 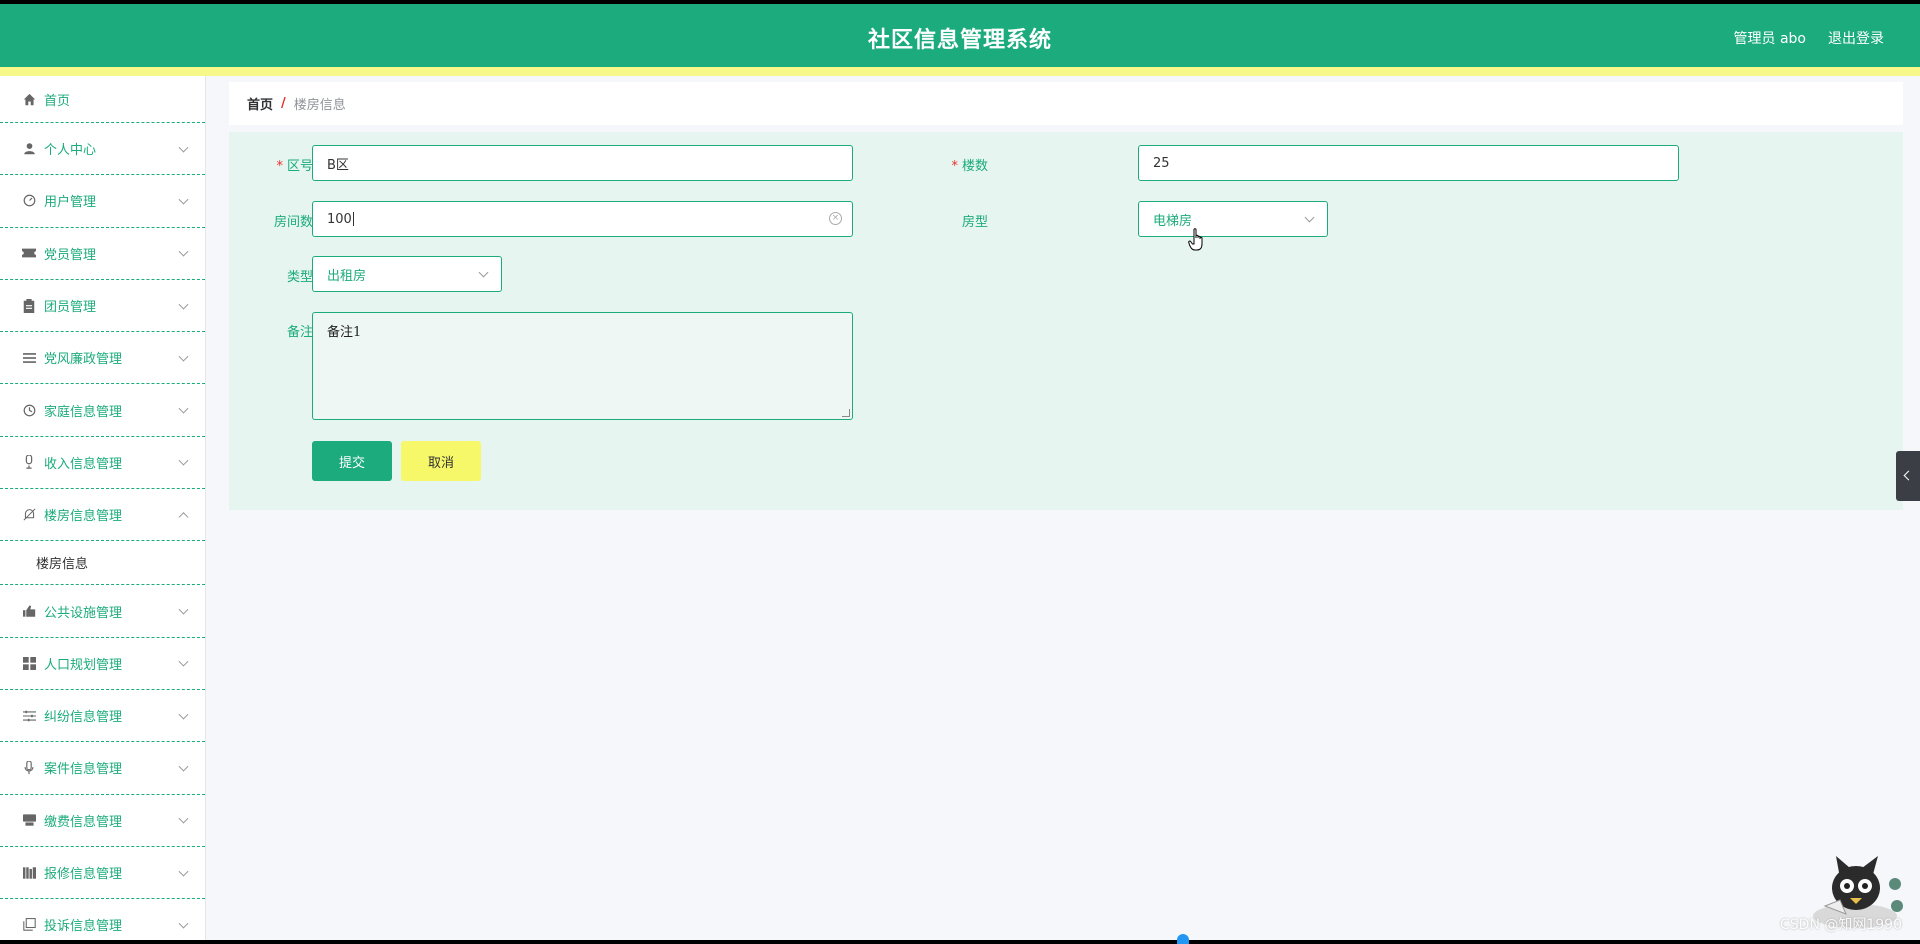 I want to click on home-icon, so click(x=29, y=99).